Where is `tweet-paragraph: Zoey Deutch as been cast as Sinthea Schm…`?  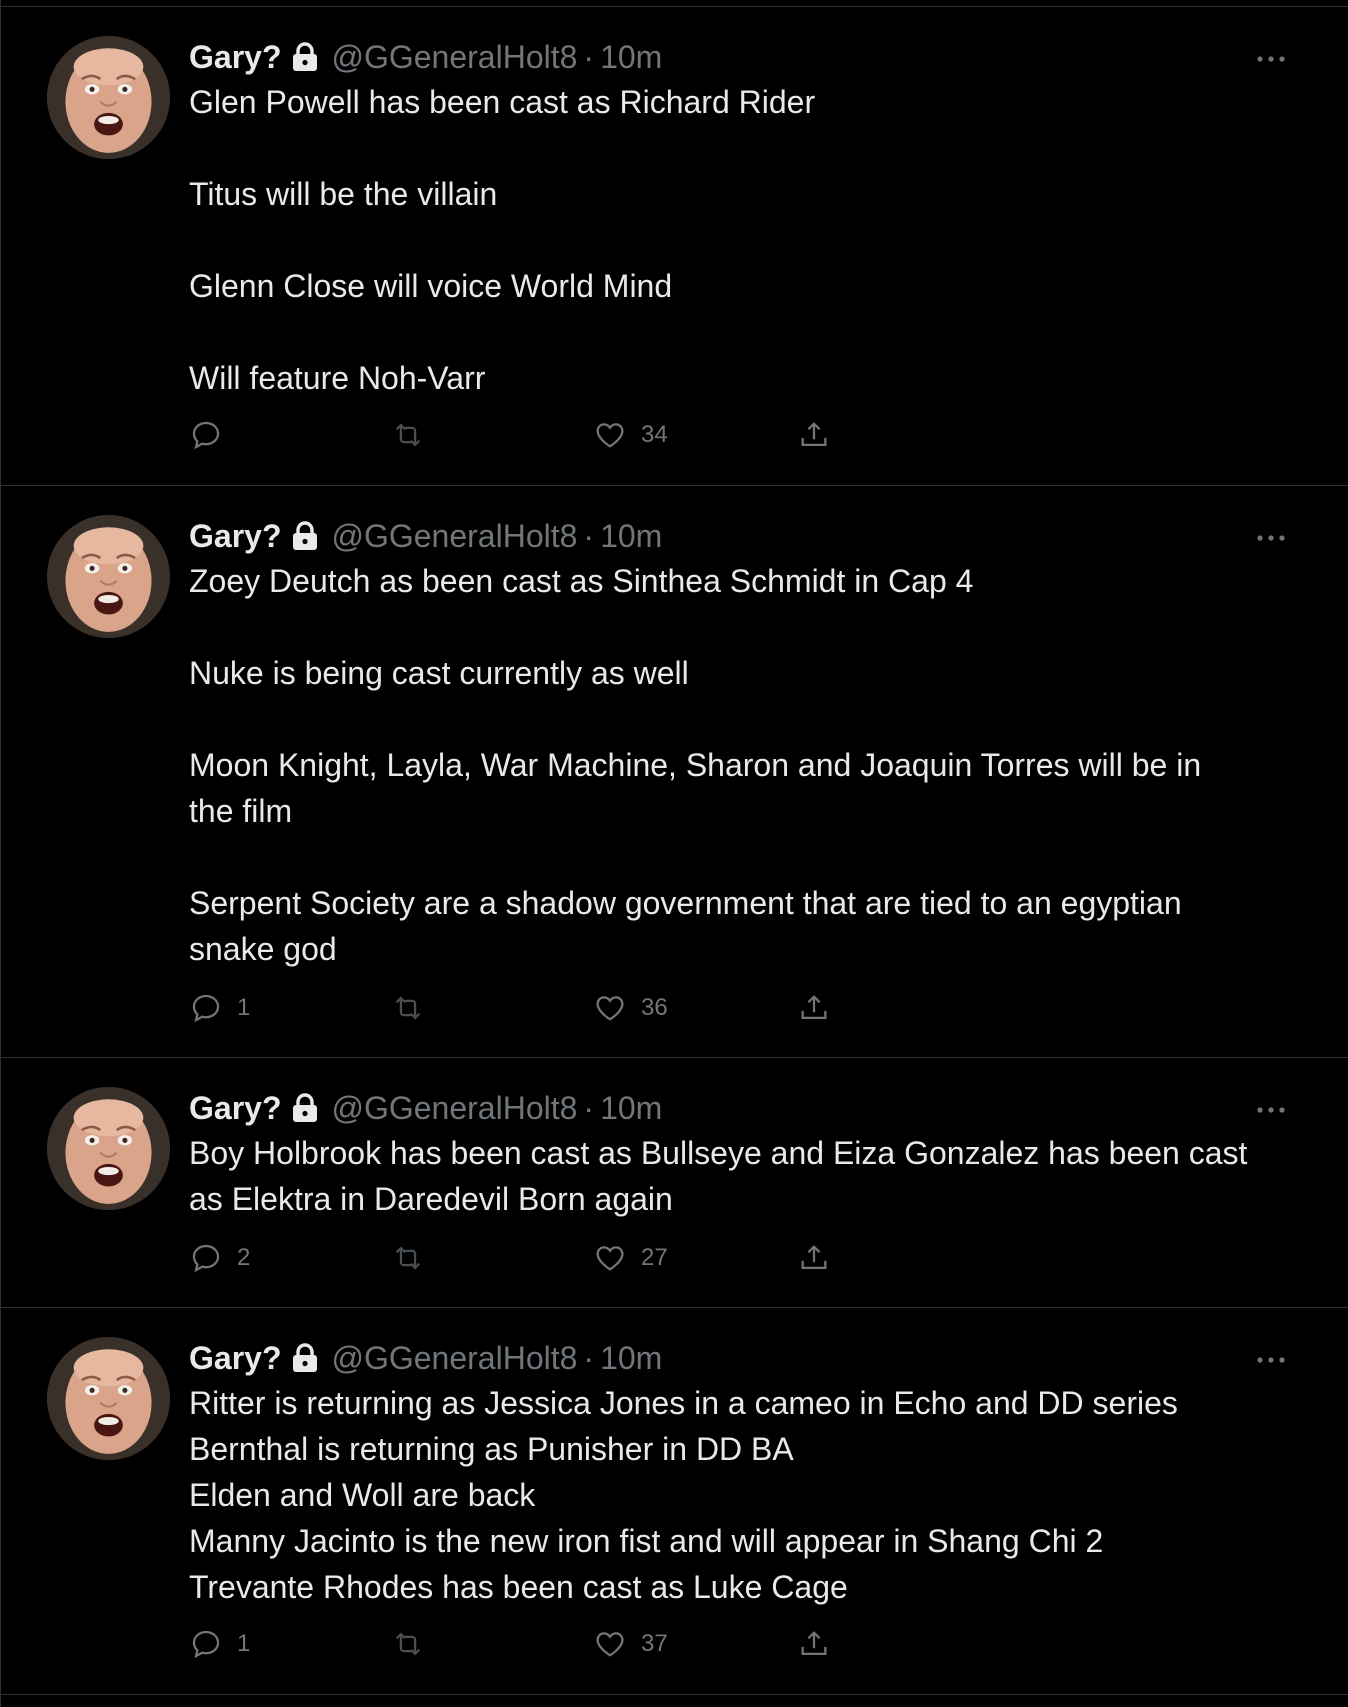
tweet-paragraph: Zoey Deutch as been cast as Sinthea Schm… is located at coordinates (581, 581).